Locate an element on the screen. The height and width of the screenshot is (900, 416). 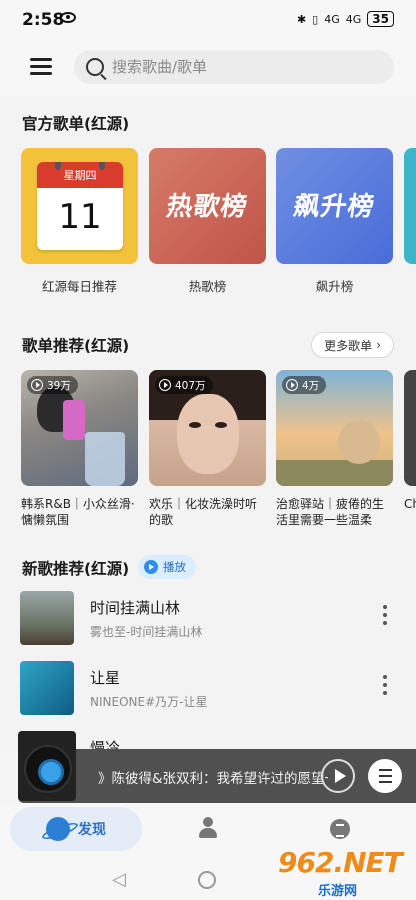
menu-icon is located at coordinates (41, 67).